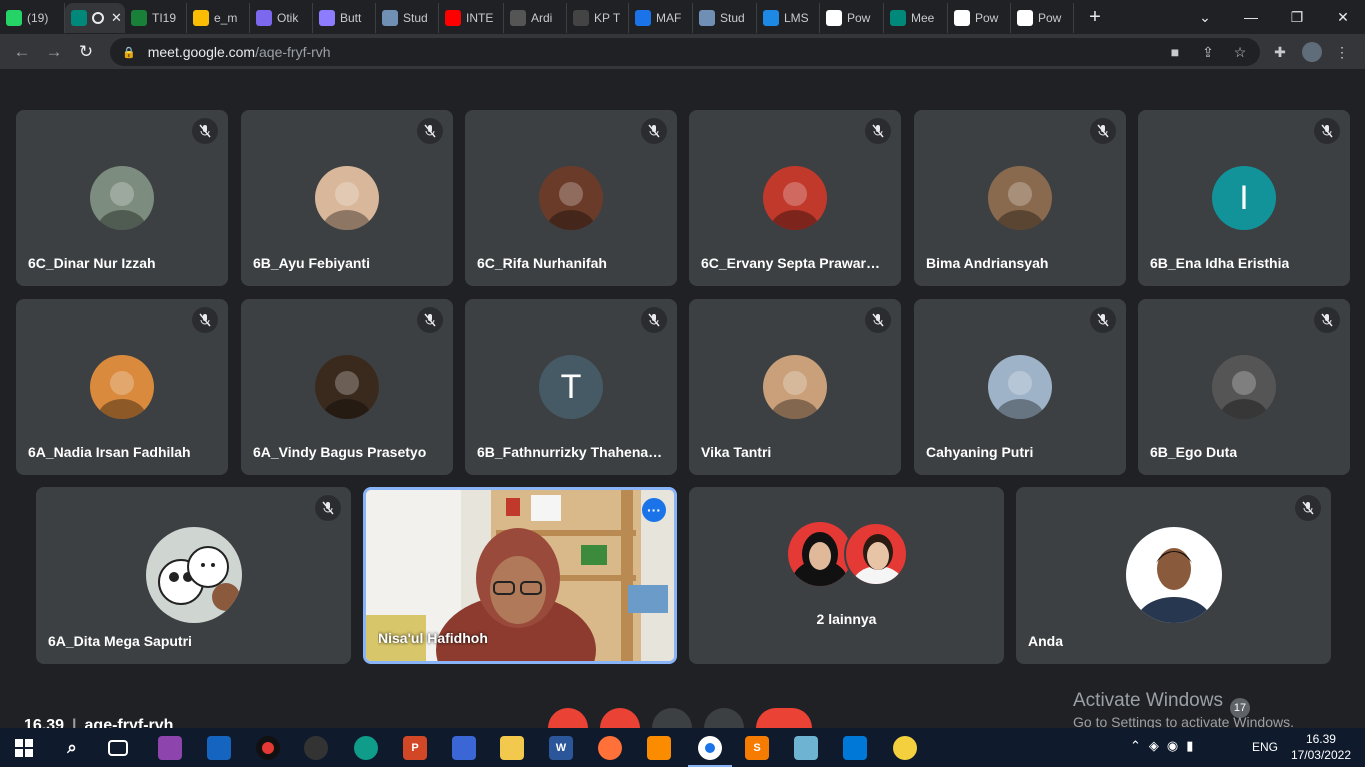 Image resolution: width=1365 pixels, height=767 pixels. What do you see at coordinates (129, 52) in the screenshot?
I see `lock-icon: 🔒` at bounding box center [129, 52].